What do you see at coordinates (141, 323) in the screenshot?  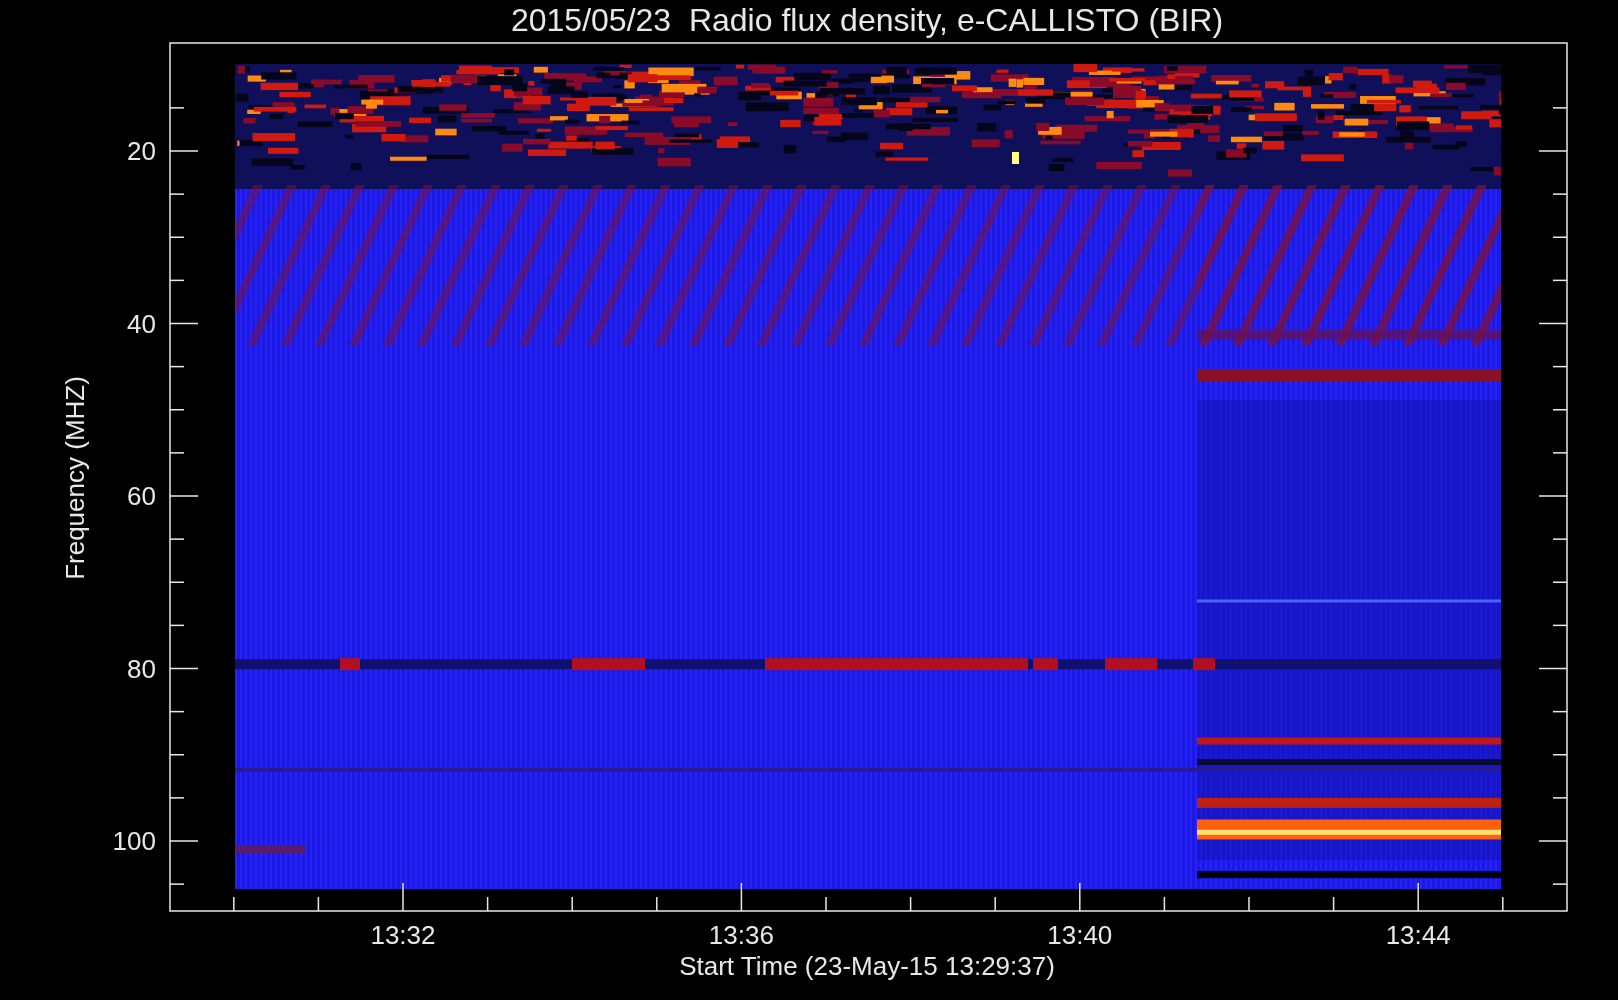 I see `y-tick-label: 40` at bounding box center [141, 323].